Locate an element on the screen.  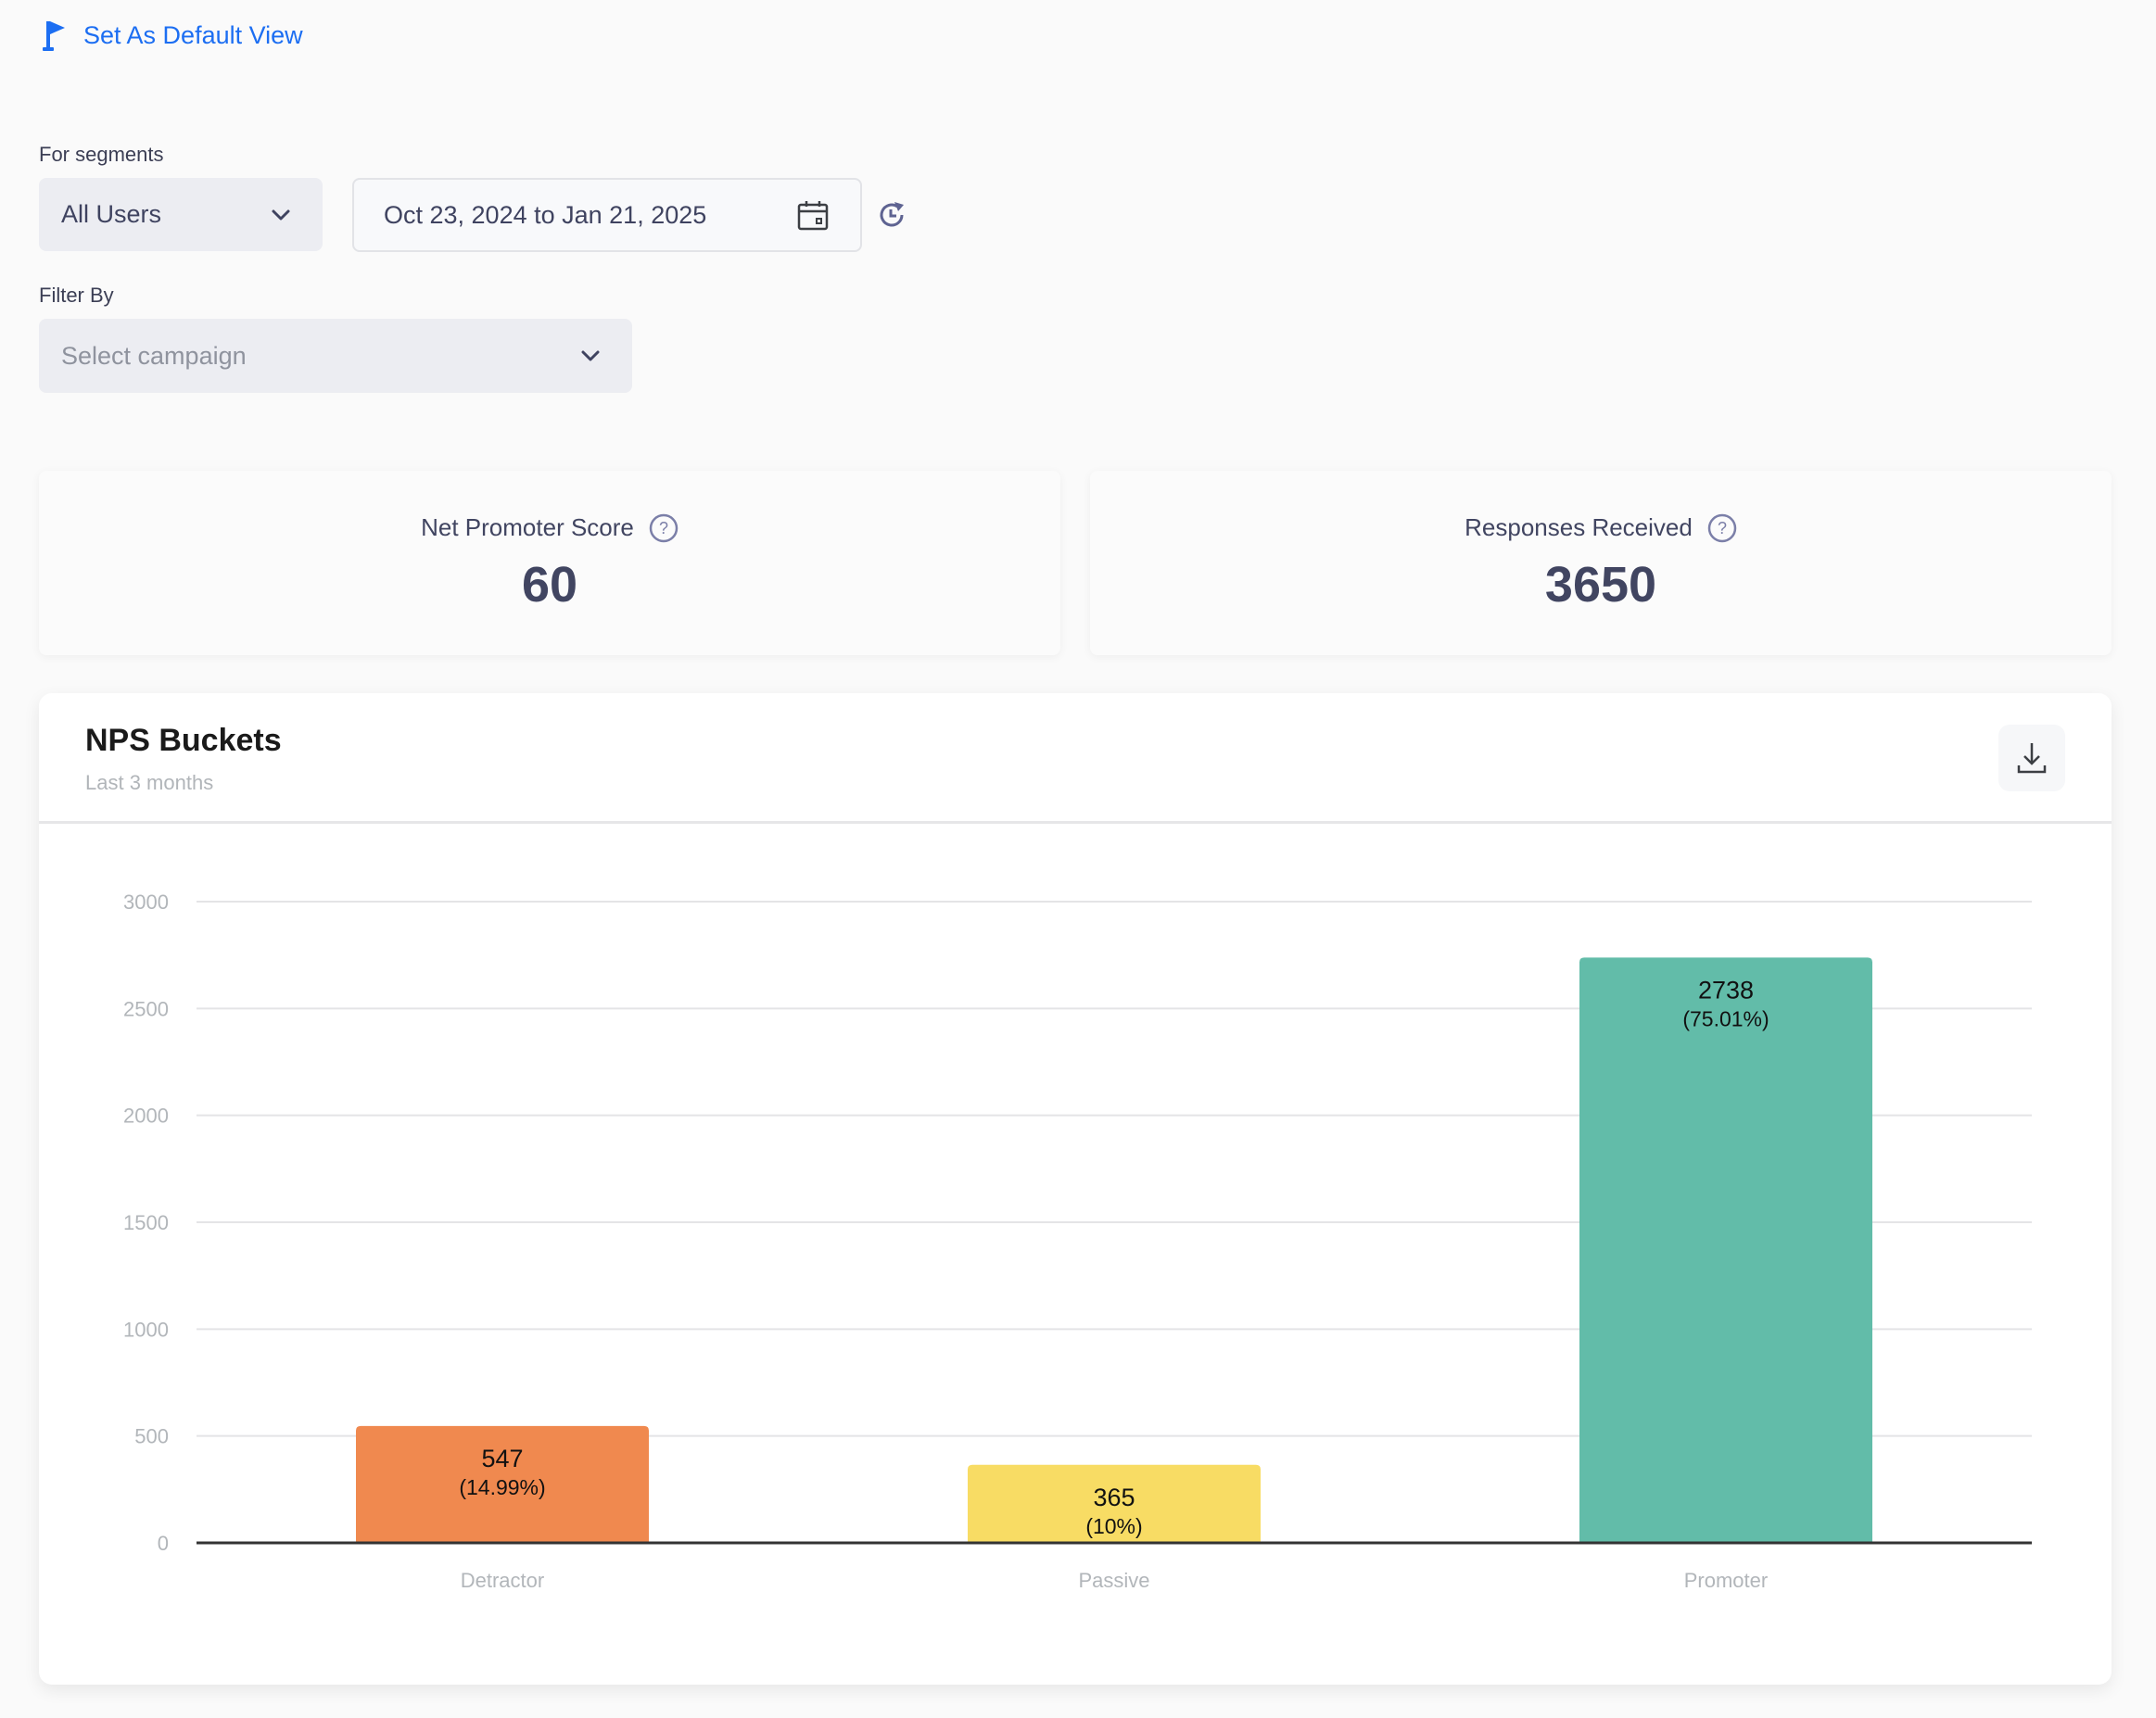
bar-group-passive: 365 (10%) is located at coordinates (1115, 1504).